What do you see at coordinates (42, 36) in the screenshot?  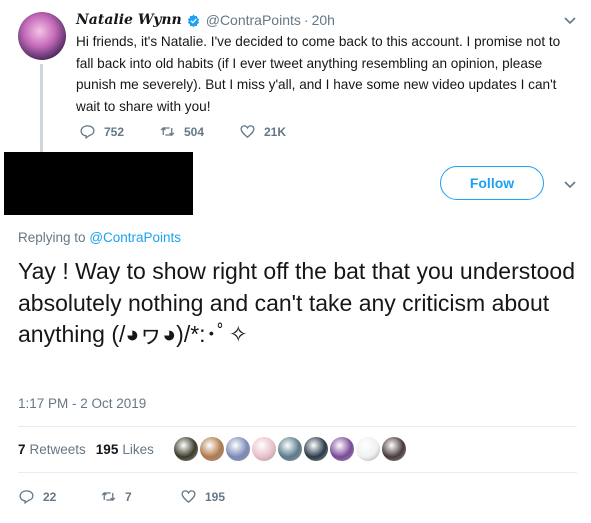 I see `avatar` at bounding box center [42, 36].